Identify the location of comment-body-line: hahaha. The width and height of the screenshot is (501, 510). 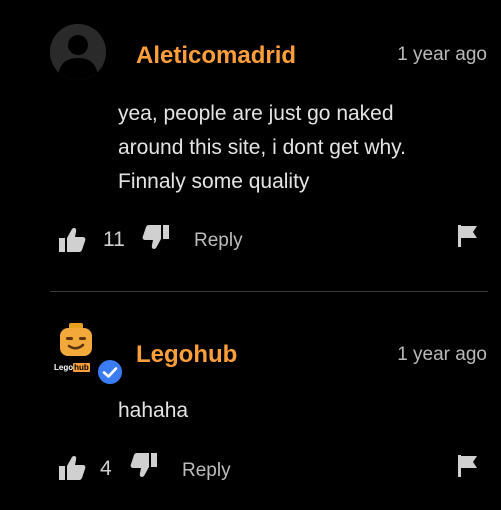
(153, 410).